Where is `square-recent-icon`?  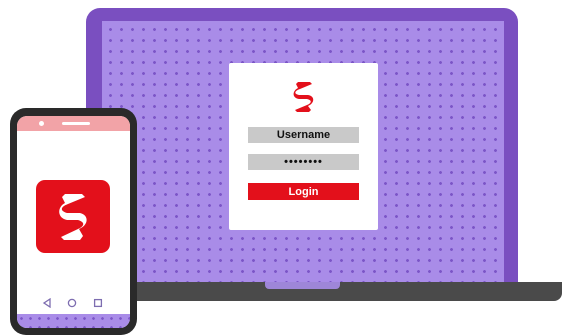 square-recent-icon is located at coordinates (98, 303).